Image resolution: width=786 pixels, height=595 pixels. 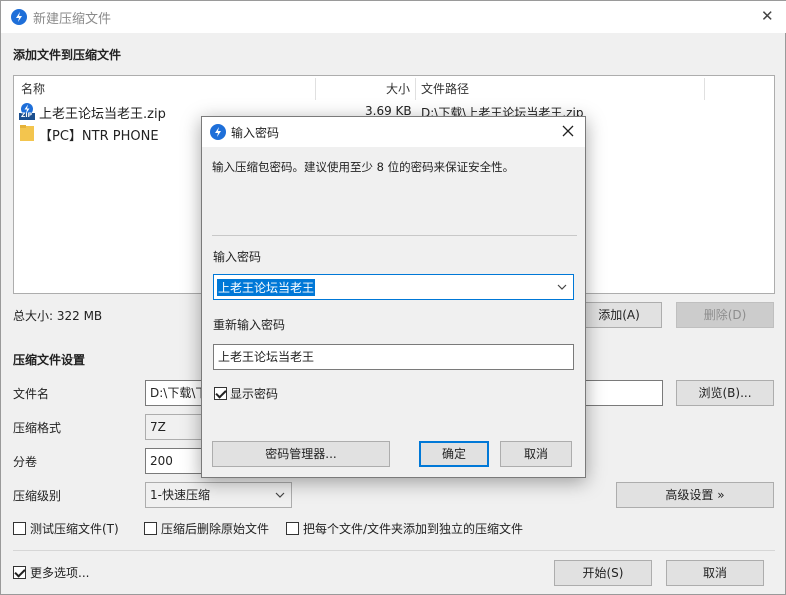 I want to click on password-combobox: 上老王论坛当老王, so click(x=393, y=287).